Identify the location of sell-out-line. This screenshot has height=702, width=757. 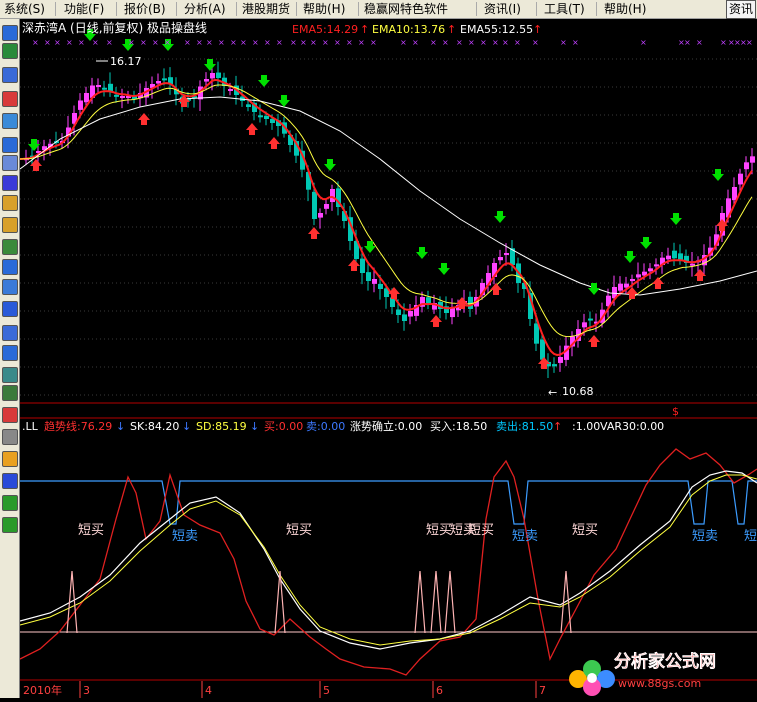
(388, 502).